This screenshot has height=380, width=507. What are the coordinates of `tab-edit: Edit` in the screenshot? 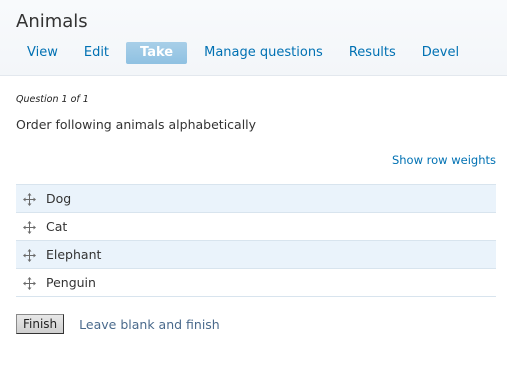 It's located at (96, 53).